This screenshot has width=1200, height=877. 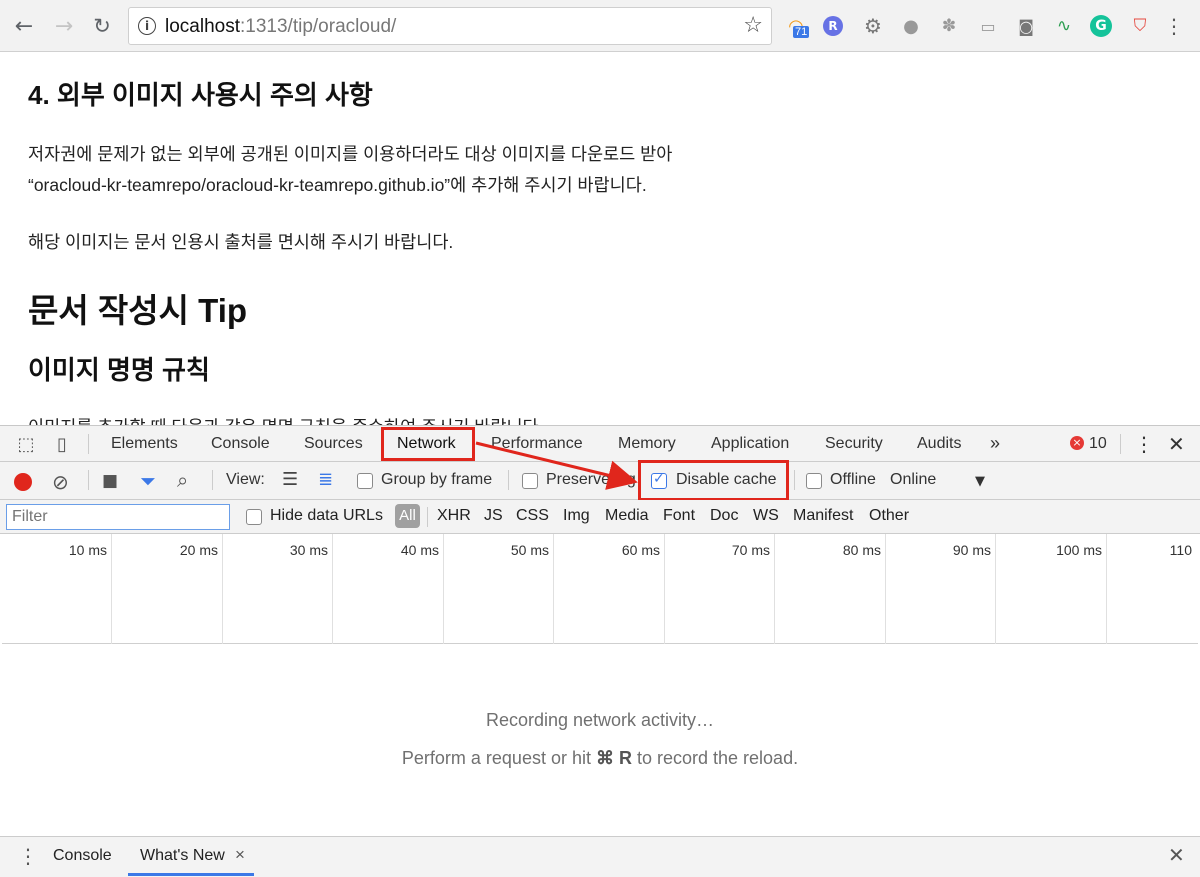 I want to click on filter-type-manifest: Manifest, so click(x=823, y=516).